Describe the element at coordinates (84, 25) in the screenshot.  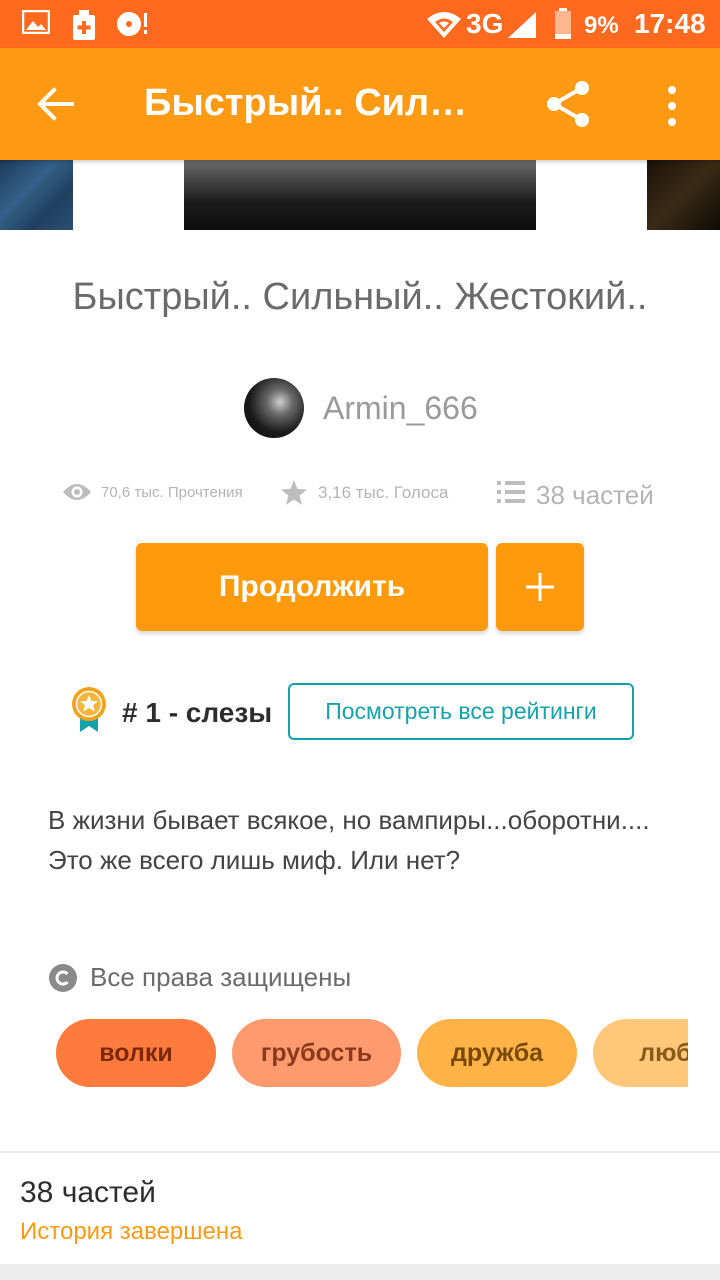
I see `medkit-notification-icon` at that location.